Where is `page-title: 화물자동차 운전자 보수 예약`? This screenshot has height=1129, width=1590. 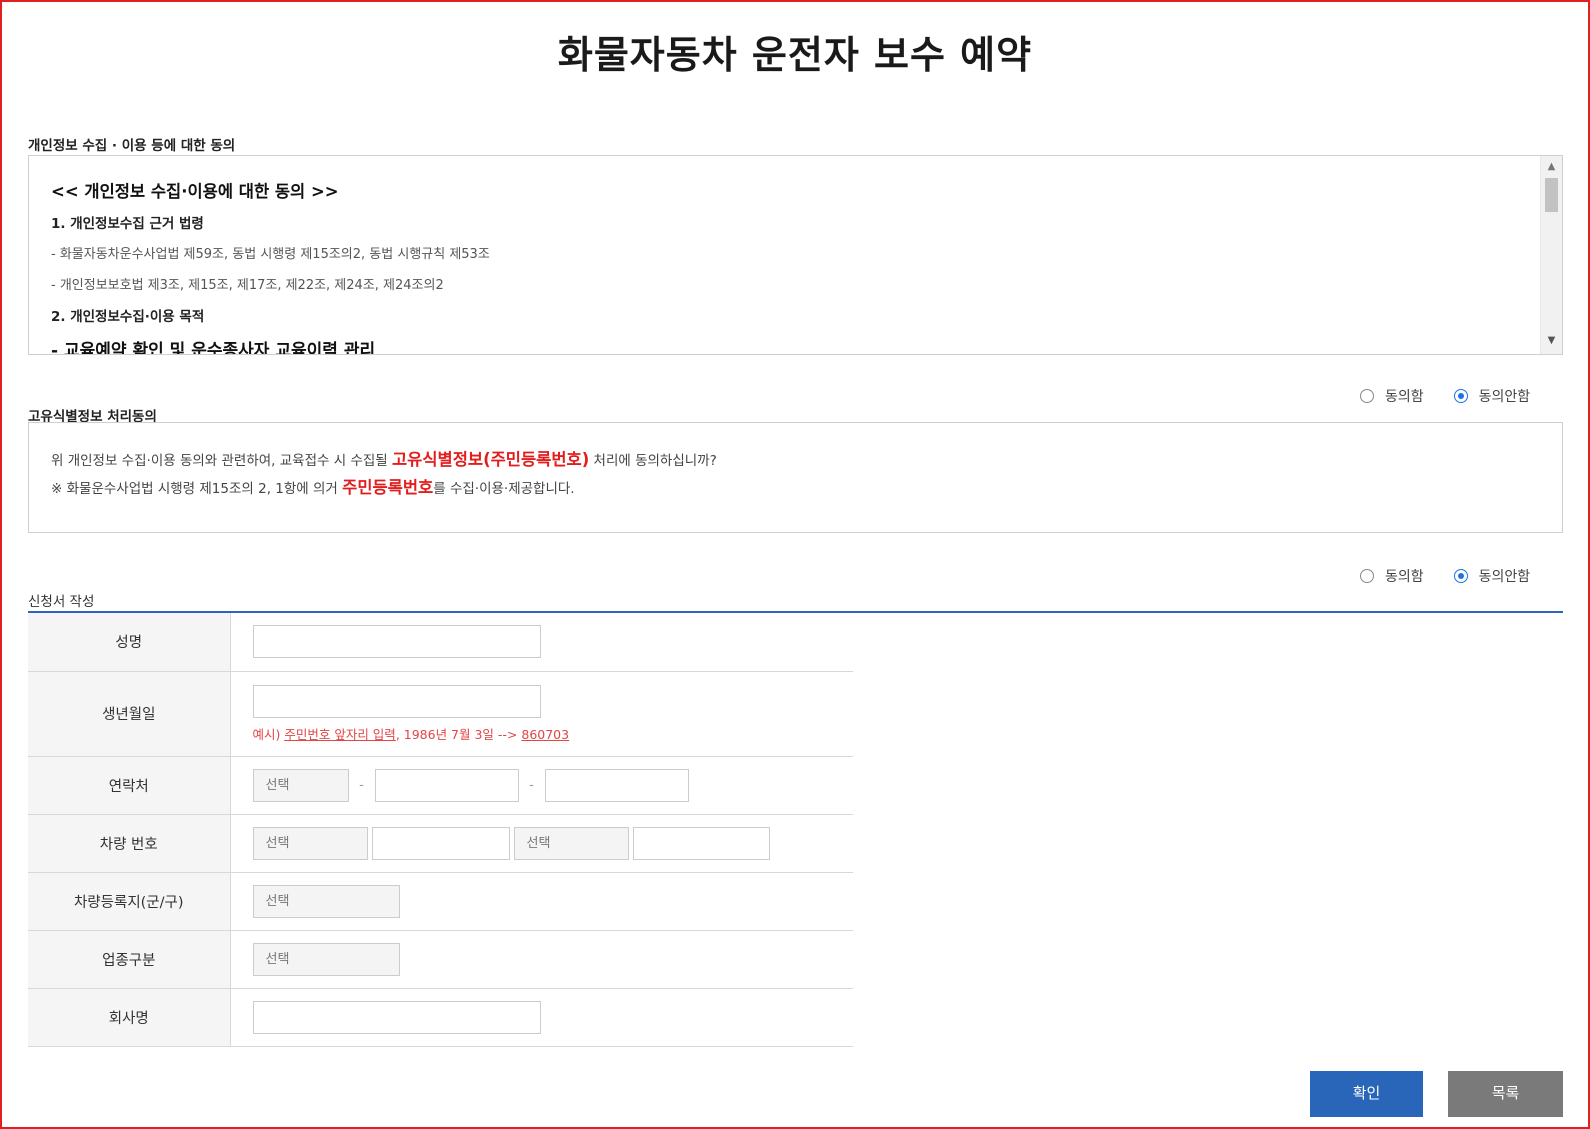 page-title: 화물자동차 운전자 보수 예약 is located at coordinates (795, 55).